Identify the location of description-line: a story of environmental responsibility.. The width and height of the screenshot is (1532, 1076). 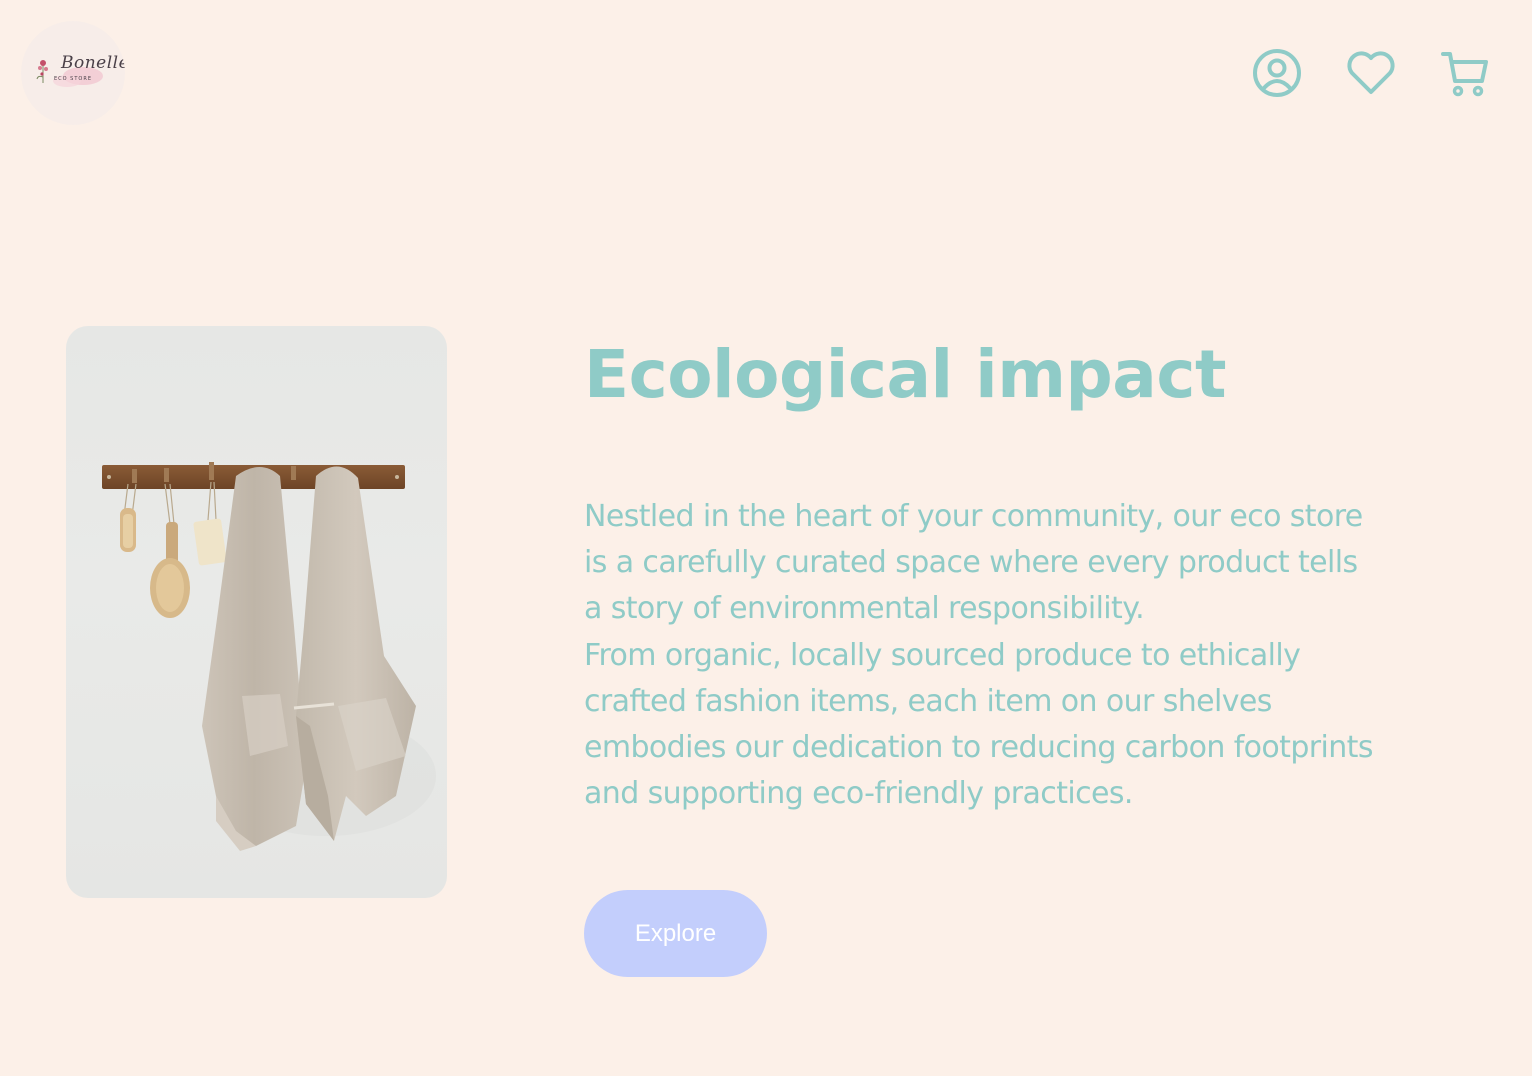
(864, 609).